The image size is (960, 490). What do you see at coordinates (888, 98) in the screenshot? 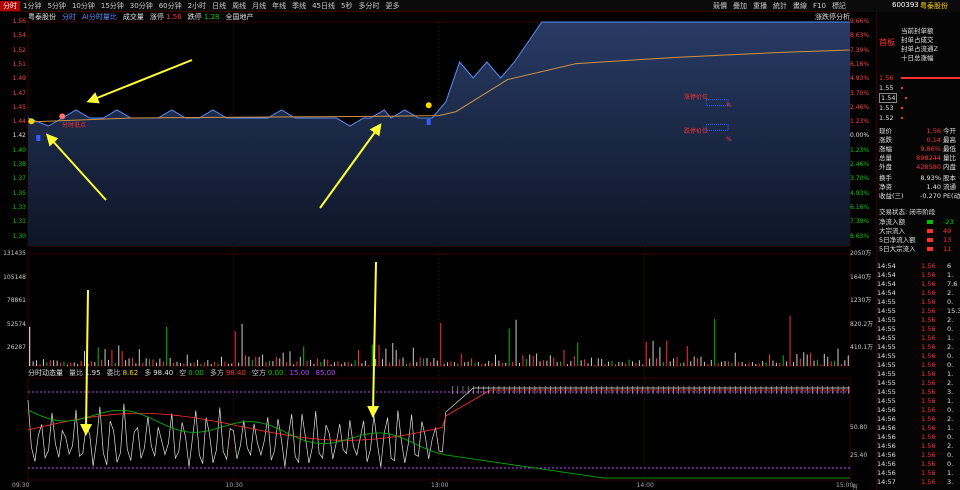
I see `order-book-price: 1.54` at bounding box center [888, 98].